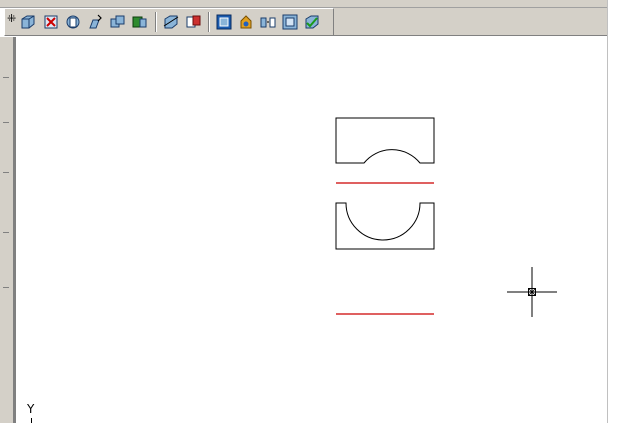 The image size is (619, 423). Describe the element at coordinates (194, 22) in the screenshot. I see `section-icon` at that location.